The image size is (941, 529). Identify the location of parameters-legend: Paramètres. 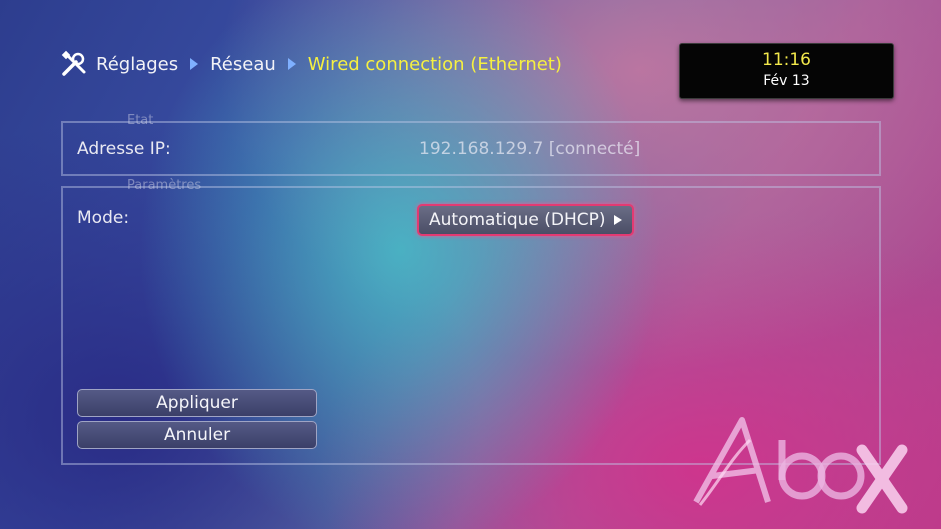
(164, 185).